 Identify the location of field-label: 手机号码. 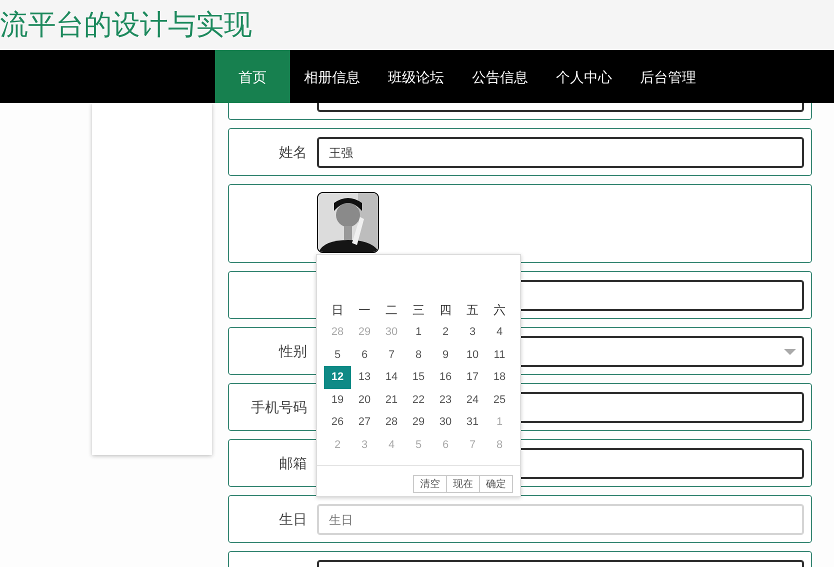
(278, 407).